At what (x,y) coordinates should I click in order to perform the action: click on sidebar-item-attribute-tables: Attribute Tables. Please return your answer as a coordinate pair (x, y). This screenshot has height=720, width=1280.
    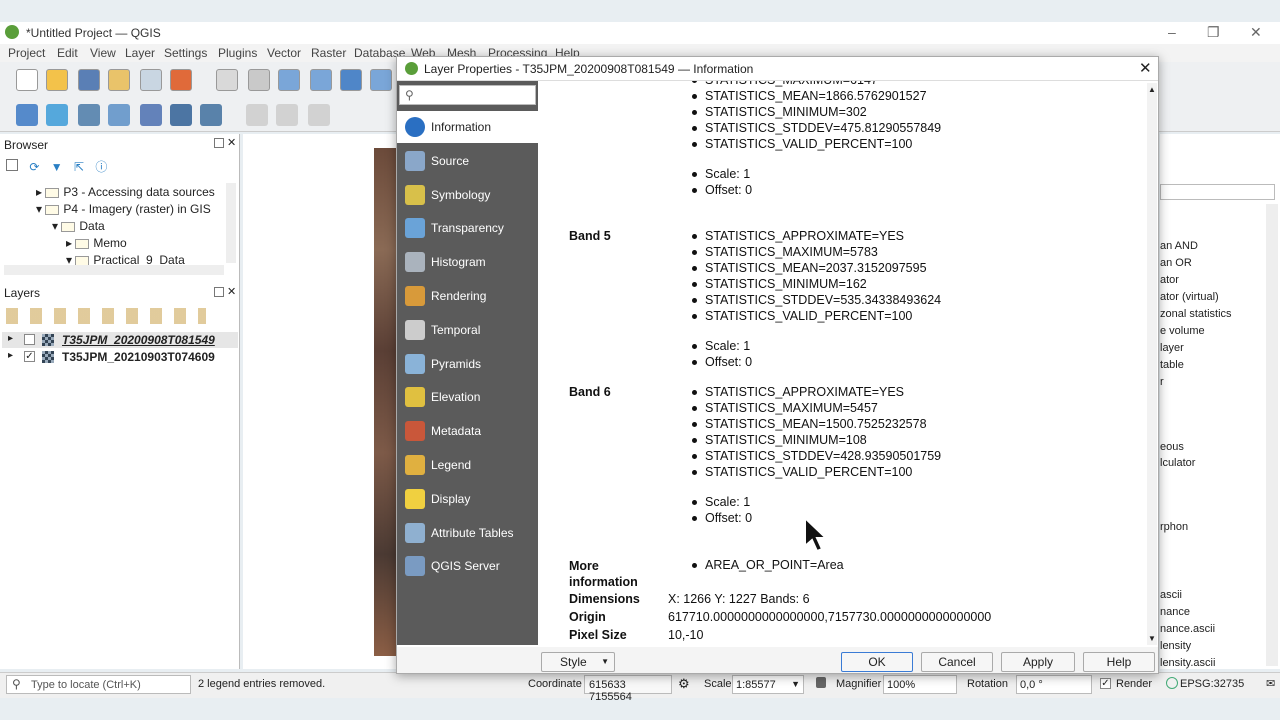
    Looking at the image, I should click on (467, 533).